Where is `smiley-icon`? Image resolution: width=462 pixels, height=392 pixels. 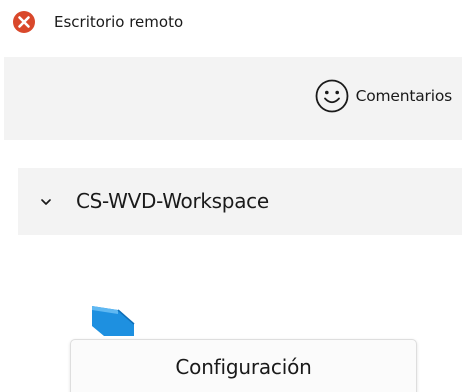 smiley-icon is located at coordinates (332, 96).